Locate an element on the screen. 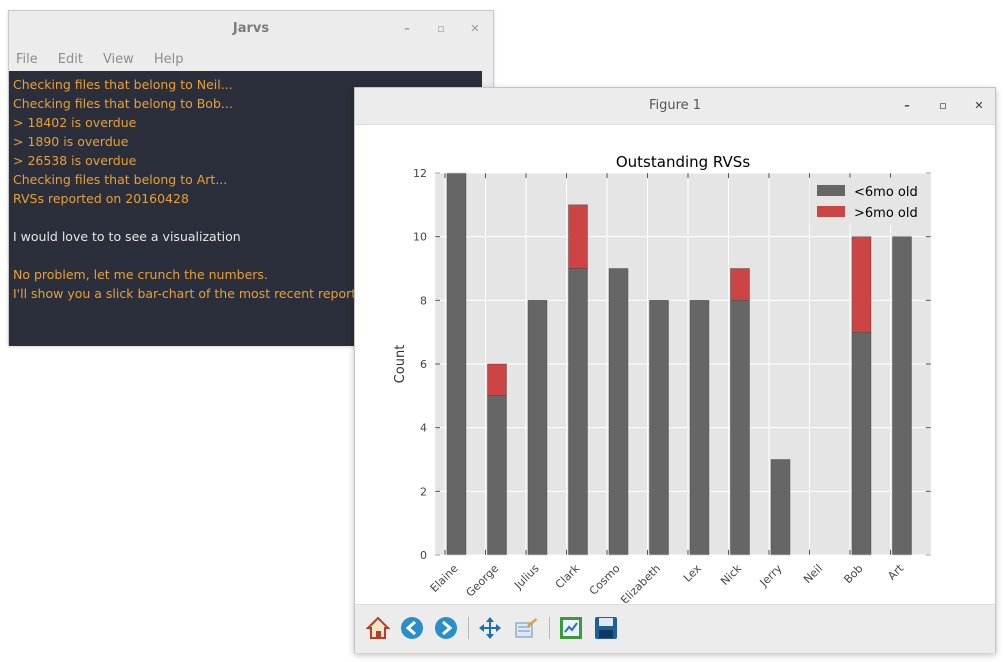 The image size is (1006, 662). y-tick-label: 10 is located at coordinates (420, 237).